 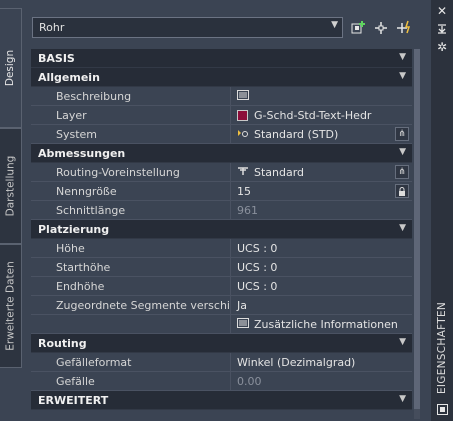 I want to click on description-icon, so click(x=243, y=96).